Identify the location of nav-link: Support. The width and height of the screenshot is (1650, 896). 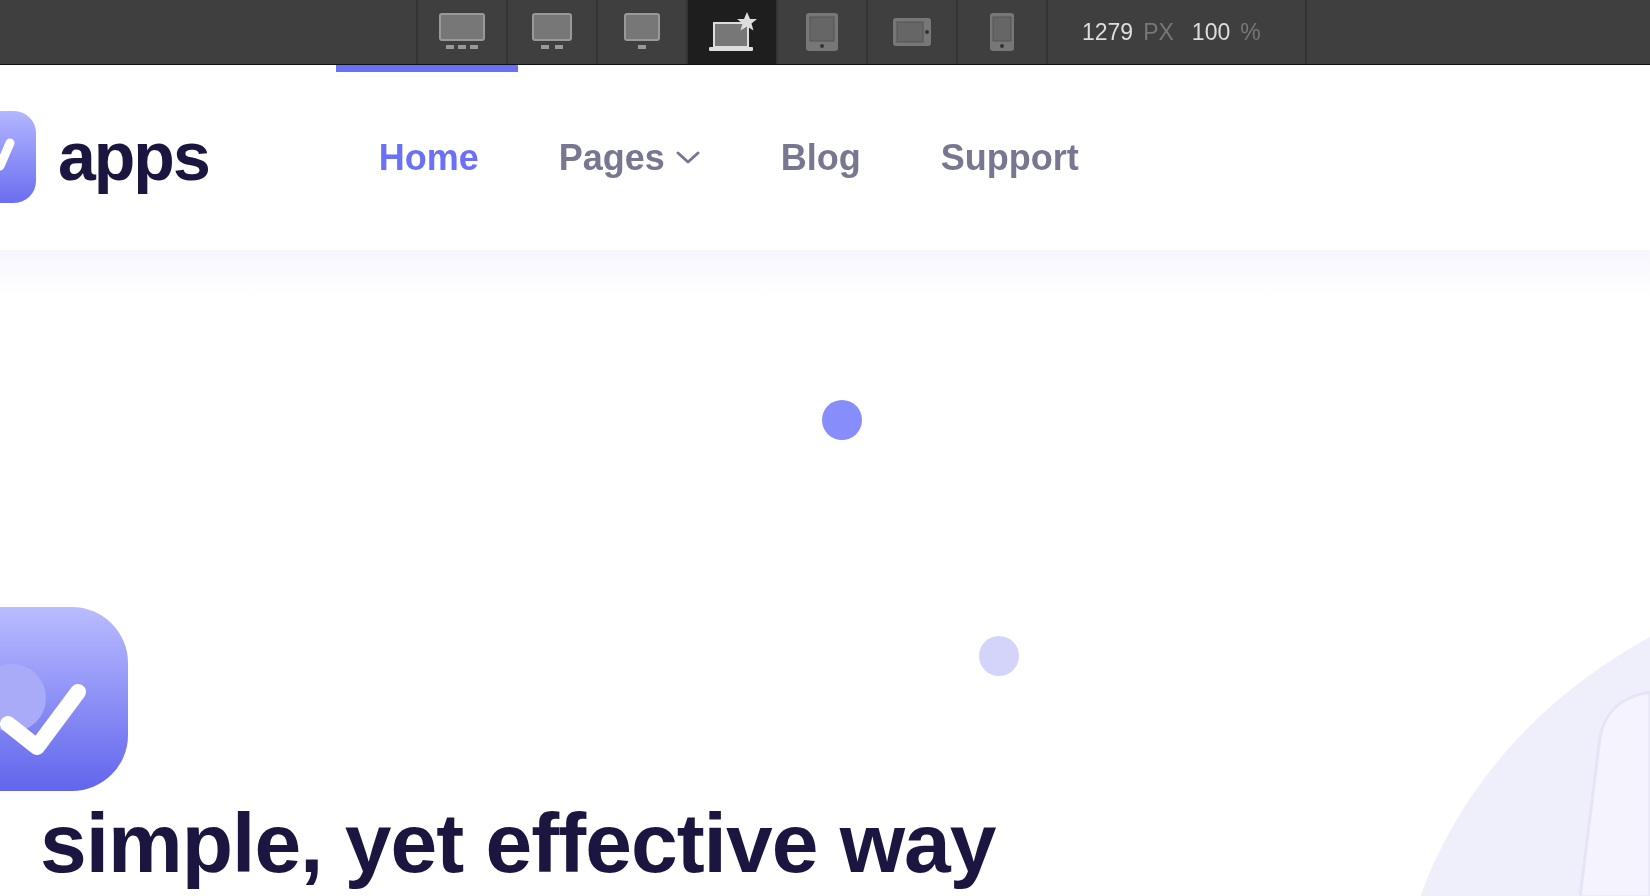
(1009, 157).